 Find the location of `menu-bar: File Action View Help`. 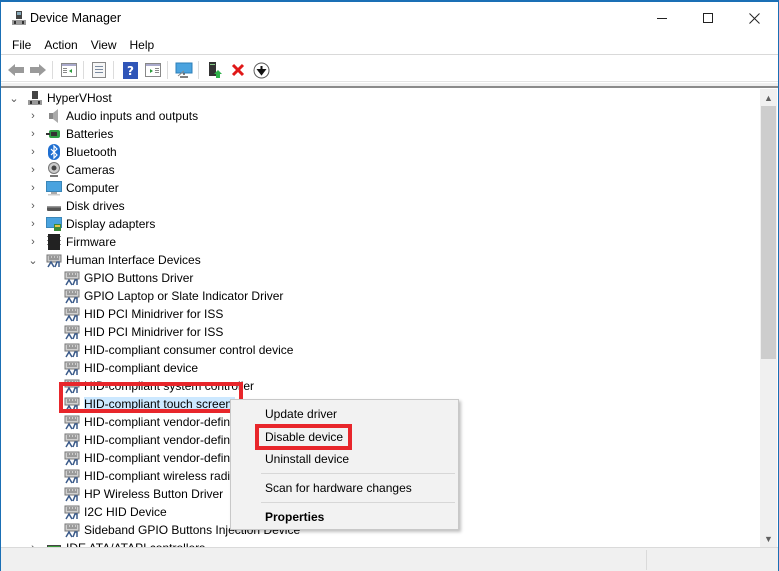

menu-bar: File Action View Help is located at coordinates (389, 45).